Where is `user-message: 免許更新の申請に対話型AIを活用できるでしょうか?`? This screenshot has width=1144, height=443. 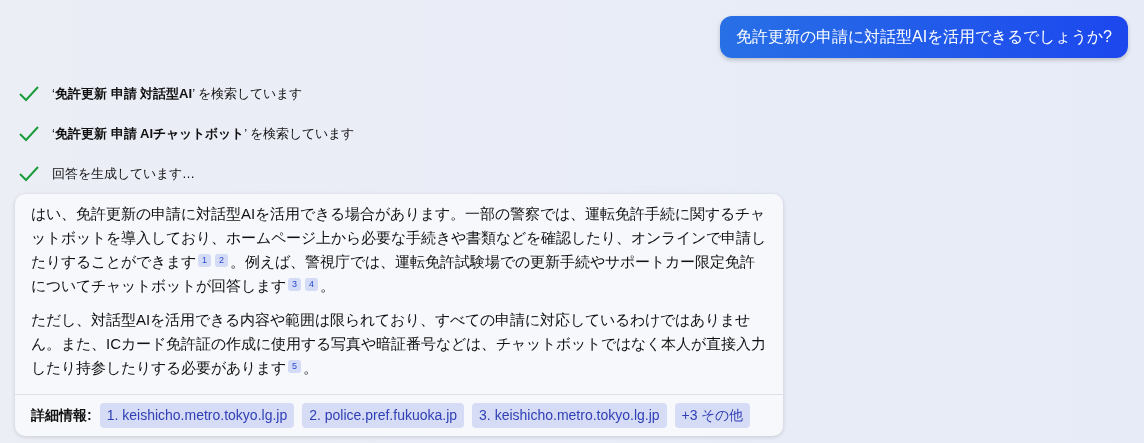
user-message: 免許更新の申請に対話型AIを活用できるでしょうか? is located at coordinates (924, 37).